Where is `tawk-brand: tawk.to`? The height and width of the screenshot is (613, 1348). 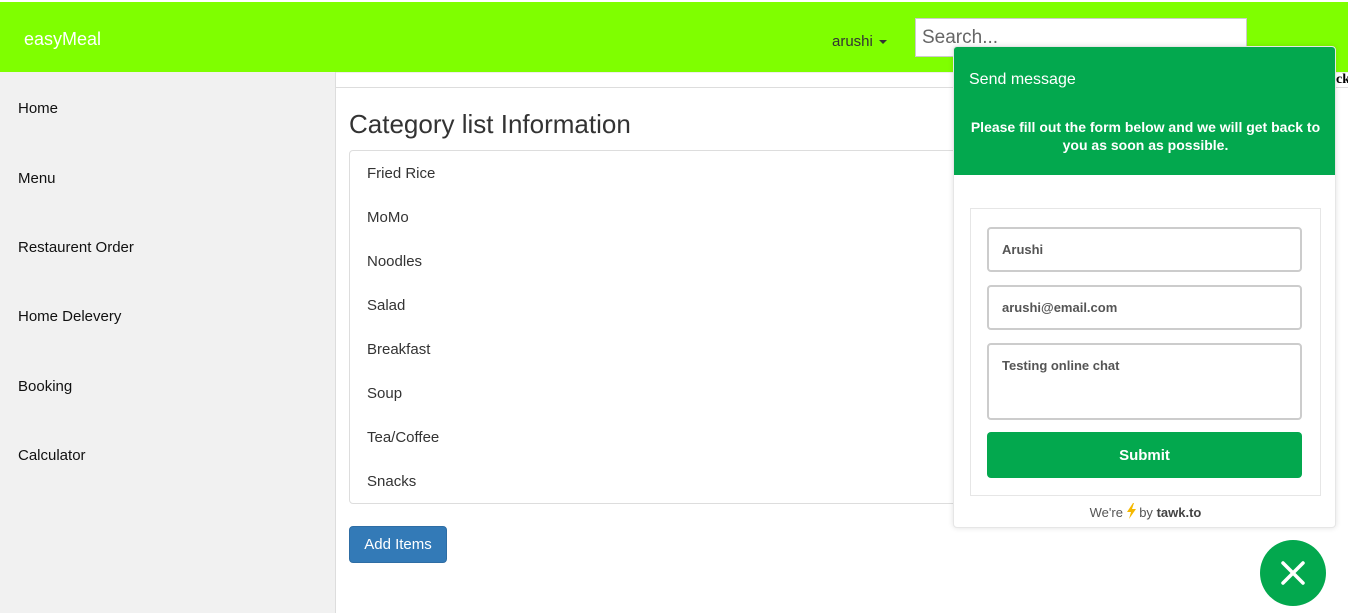 tawk-brand: tawk.to is located at coordinates (1179, 512).